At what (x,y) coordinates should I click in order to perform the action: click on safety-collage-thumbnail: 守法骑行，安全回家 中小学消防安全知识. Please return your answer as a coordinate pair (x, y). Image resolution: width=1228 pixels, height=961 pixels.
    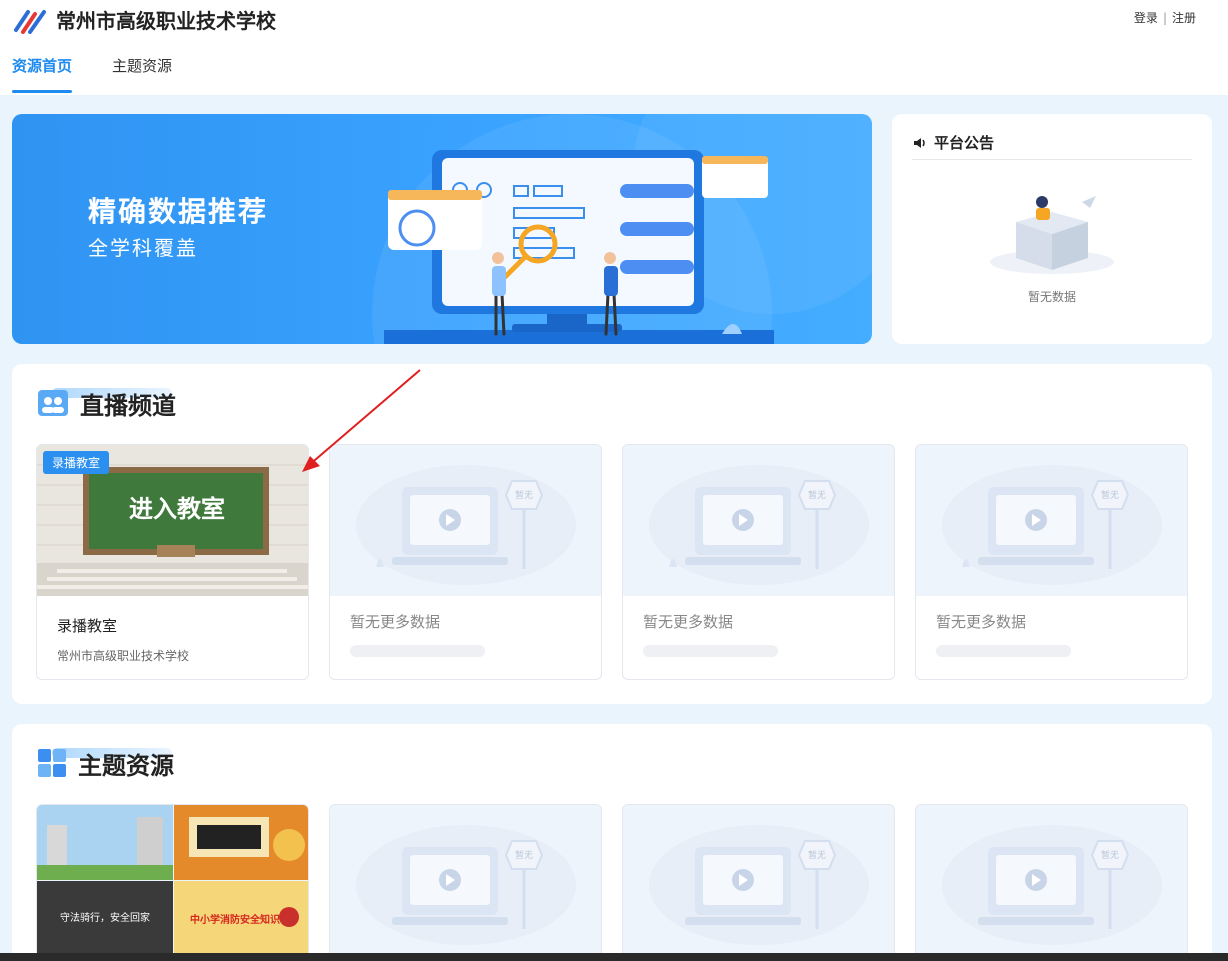
    Looking at the image, I should click on (172, 880).